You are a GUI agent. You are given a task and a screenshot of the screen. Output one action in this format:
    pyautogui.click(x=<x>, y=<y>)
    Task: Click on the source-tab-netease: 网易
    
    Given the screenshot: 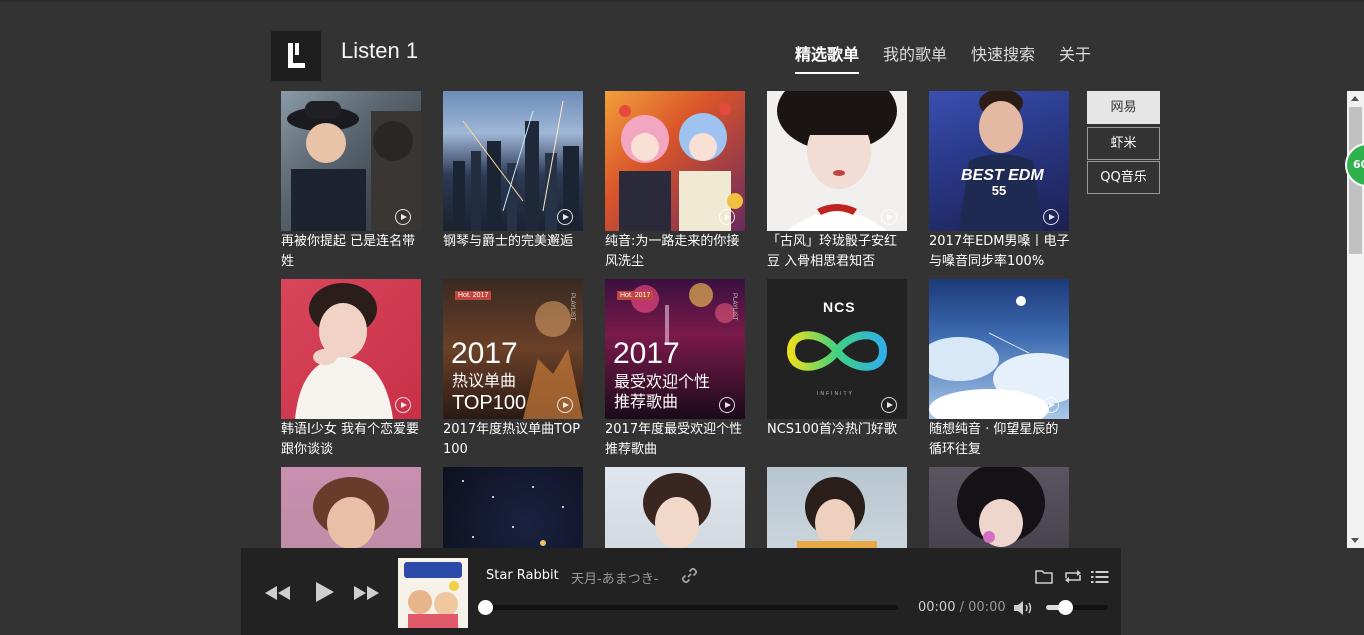 What is the action you would take?
    pyautogui.click(x=1123, y=107)
    